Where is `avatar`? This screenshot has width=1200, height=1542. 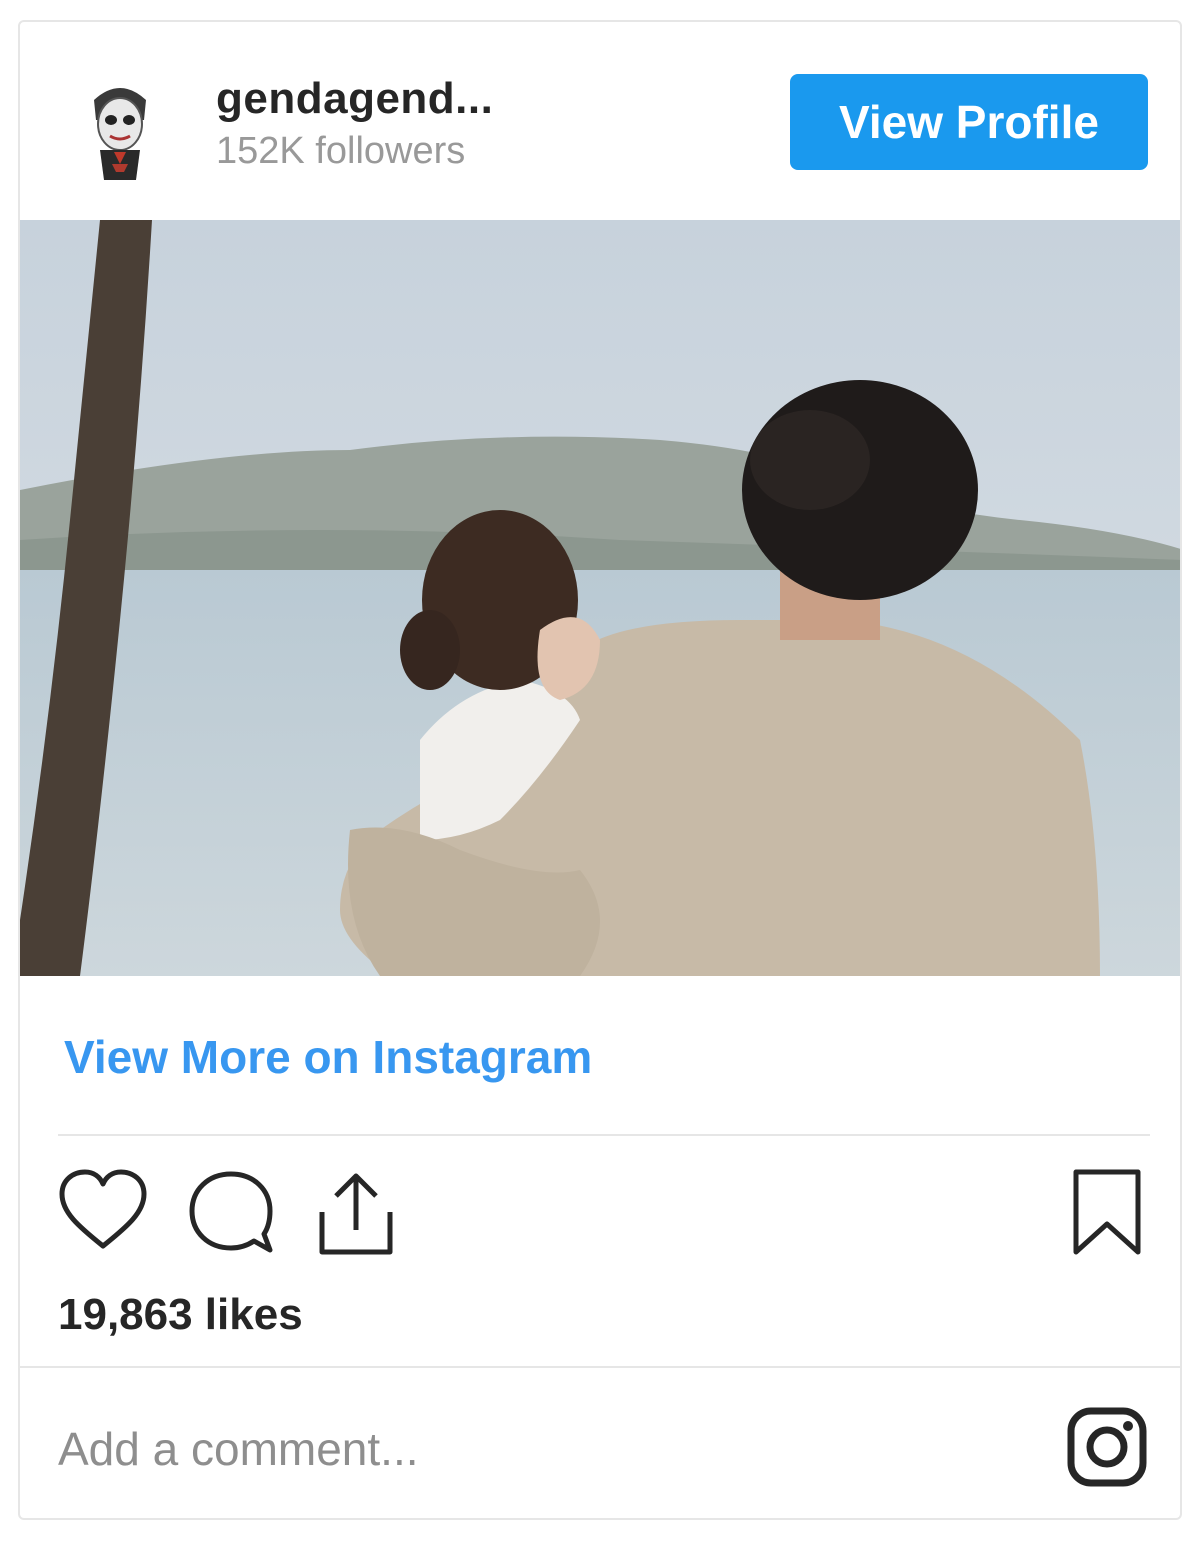 avatar is located at coordinates (120, 134).